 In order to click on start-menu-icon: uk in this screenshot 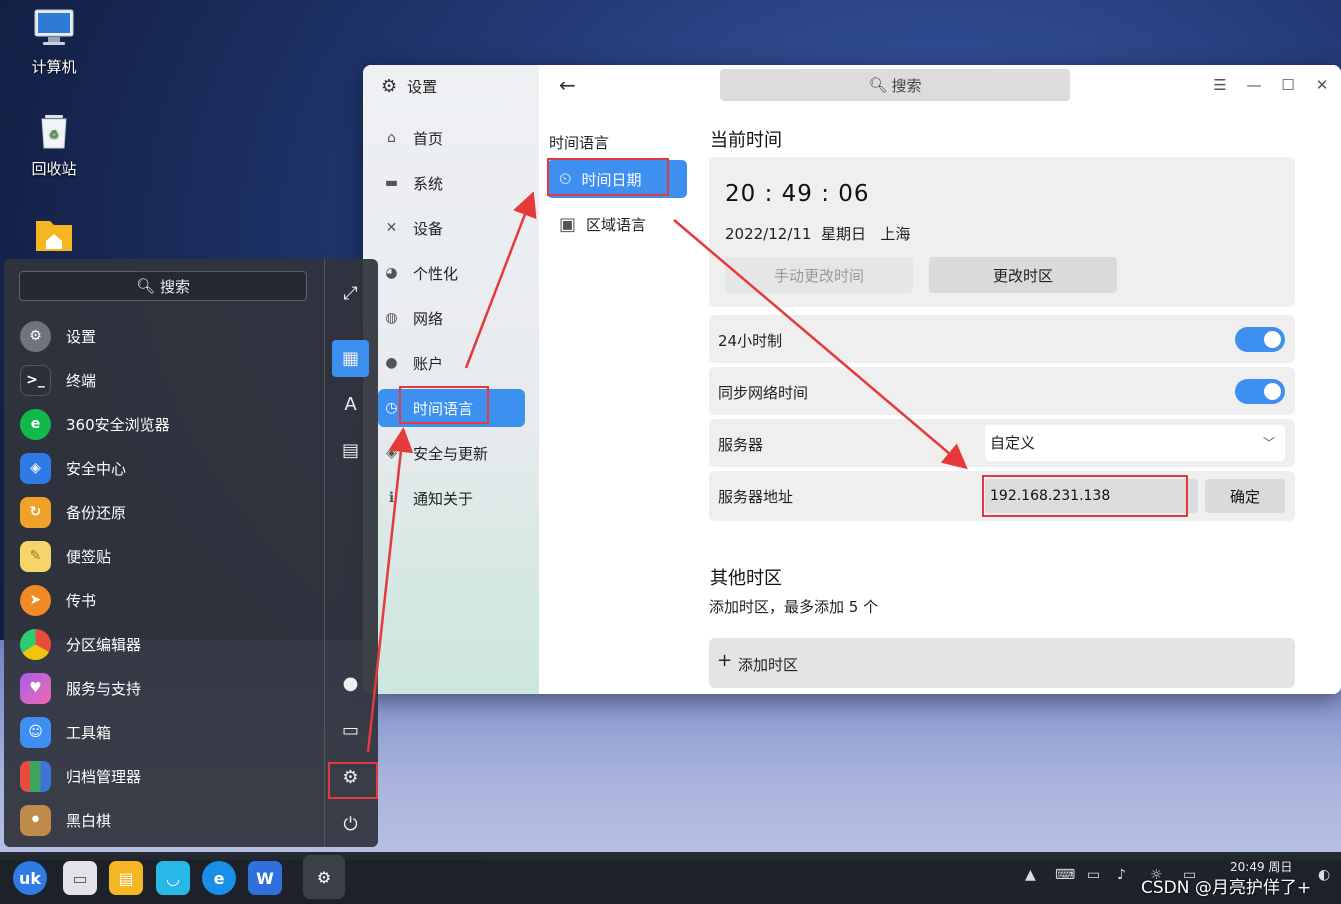, I will do `click(30, 878)`.